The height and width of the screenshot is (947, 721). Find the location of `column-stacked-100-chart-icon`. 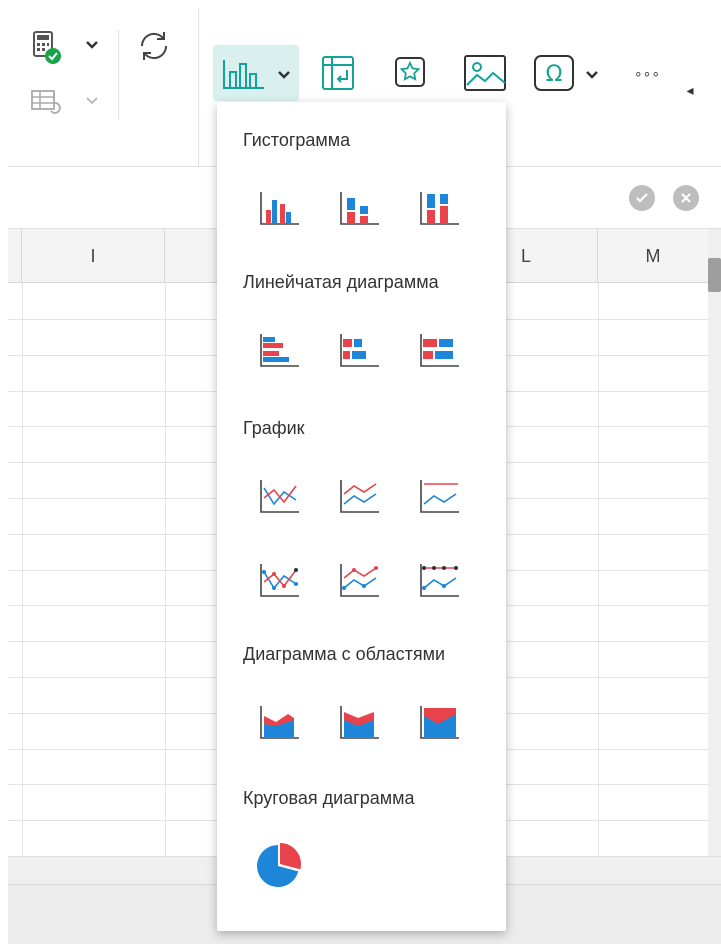

column-stacked-100-chart-icon is located at coordinates (439, 208).